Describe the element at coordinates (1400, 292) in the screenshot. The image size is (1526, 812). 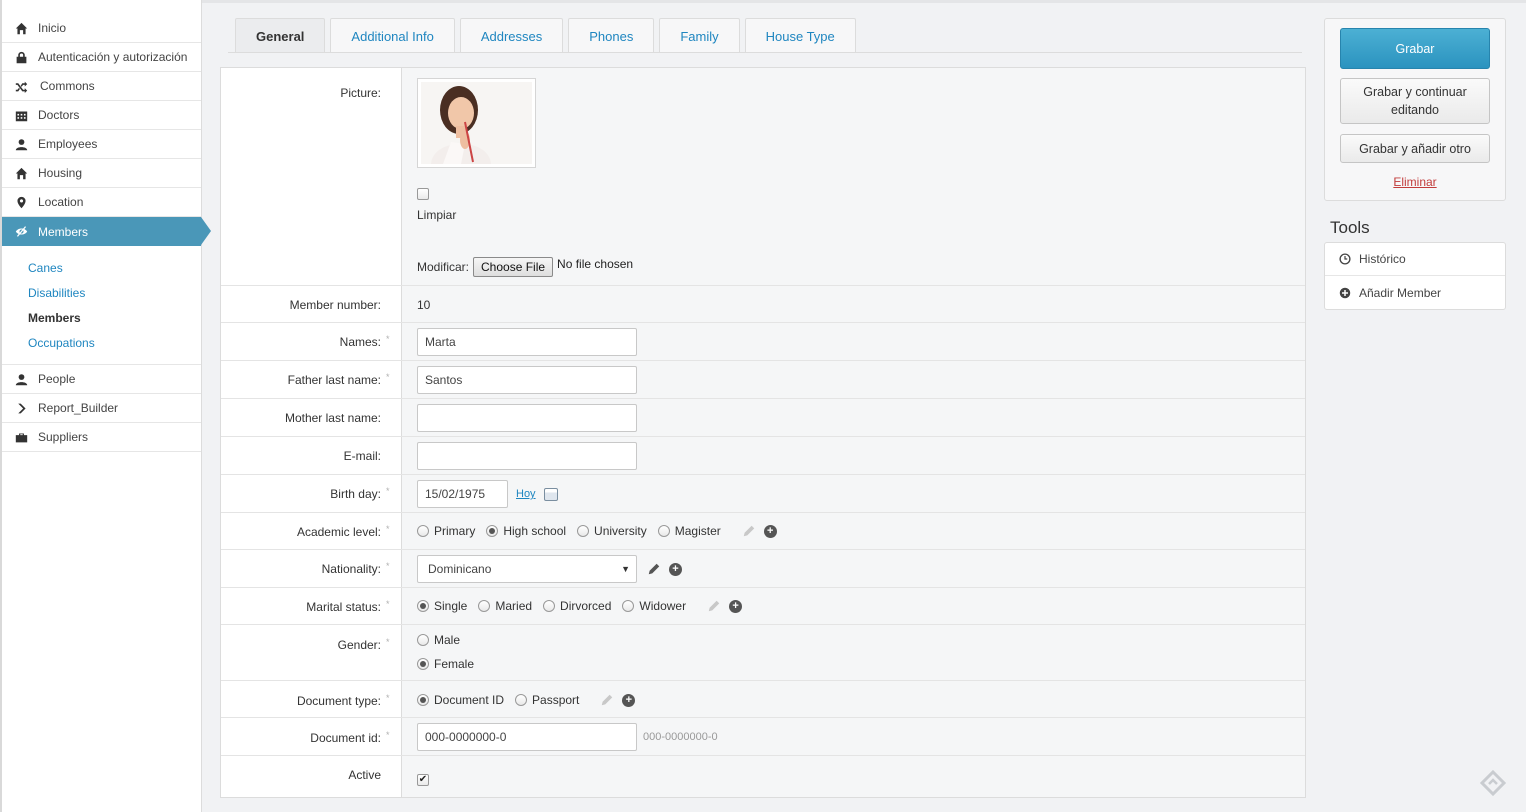
I see `tool-label: Añadir Member` at that location.